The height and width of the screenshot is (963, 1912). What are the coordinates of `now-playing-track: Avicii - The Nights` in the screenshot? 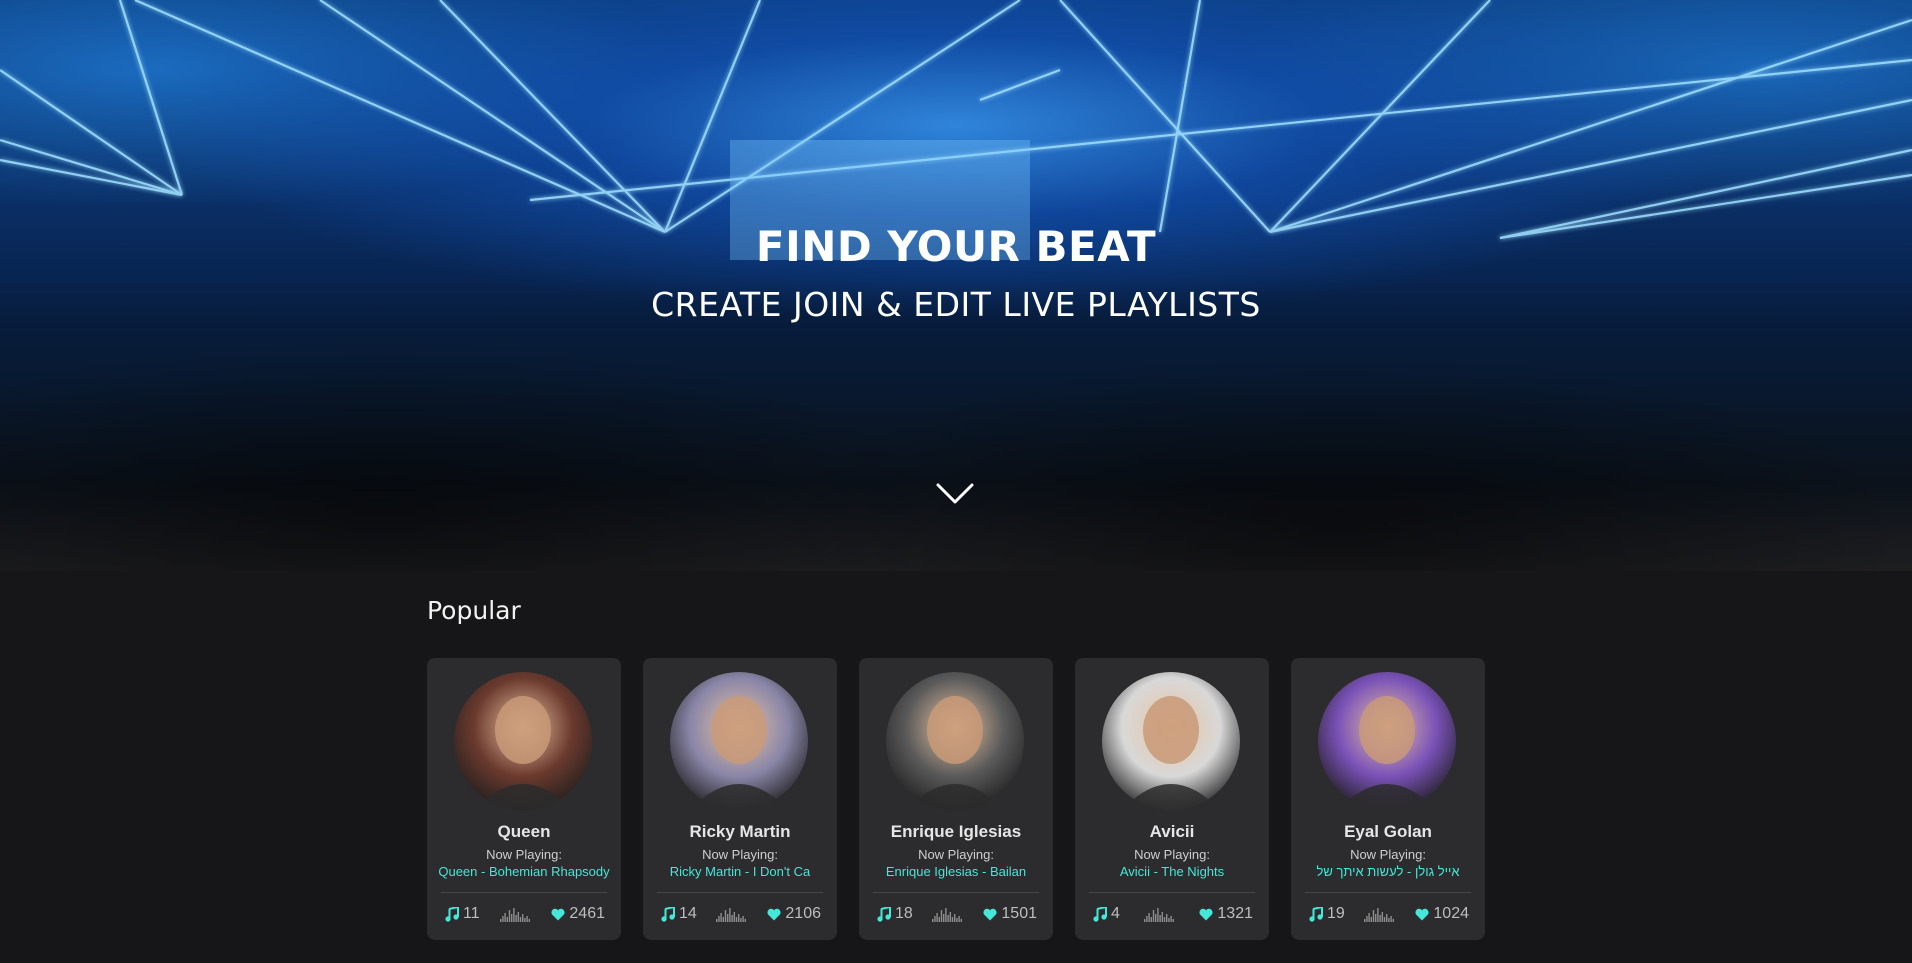 It's located at (1172, 871).